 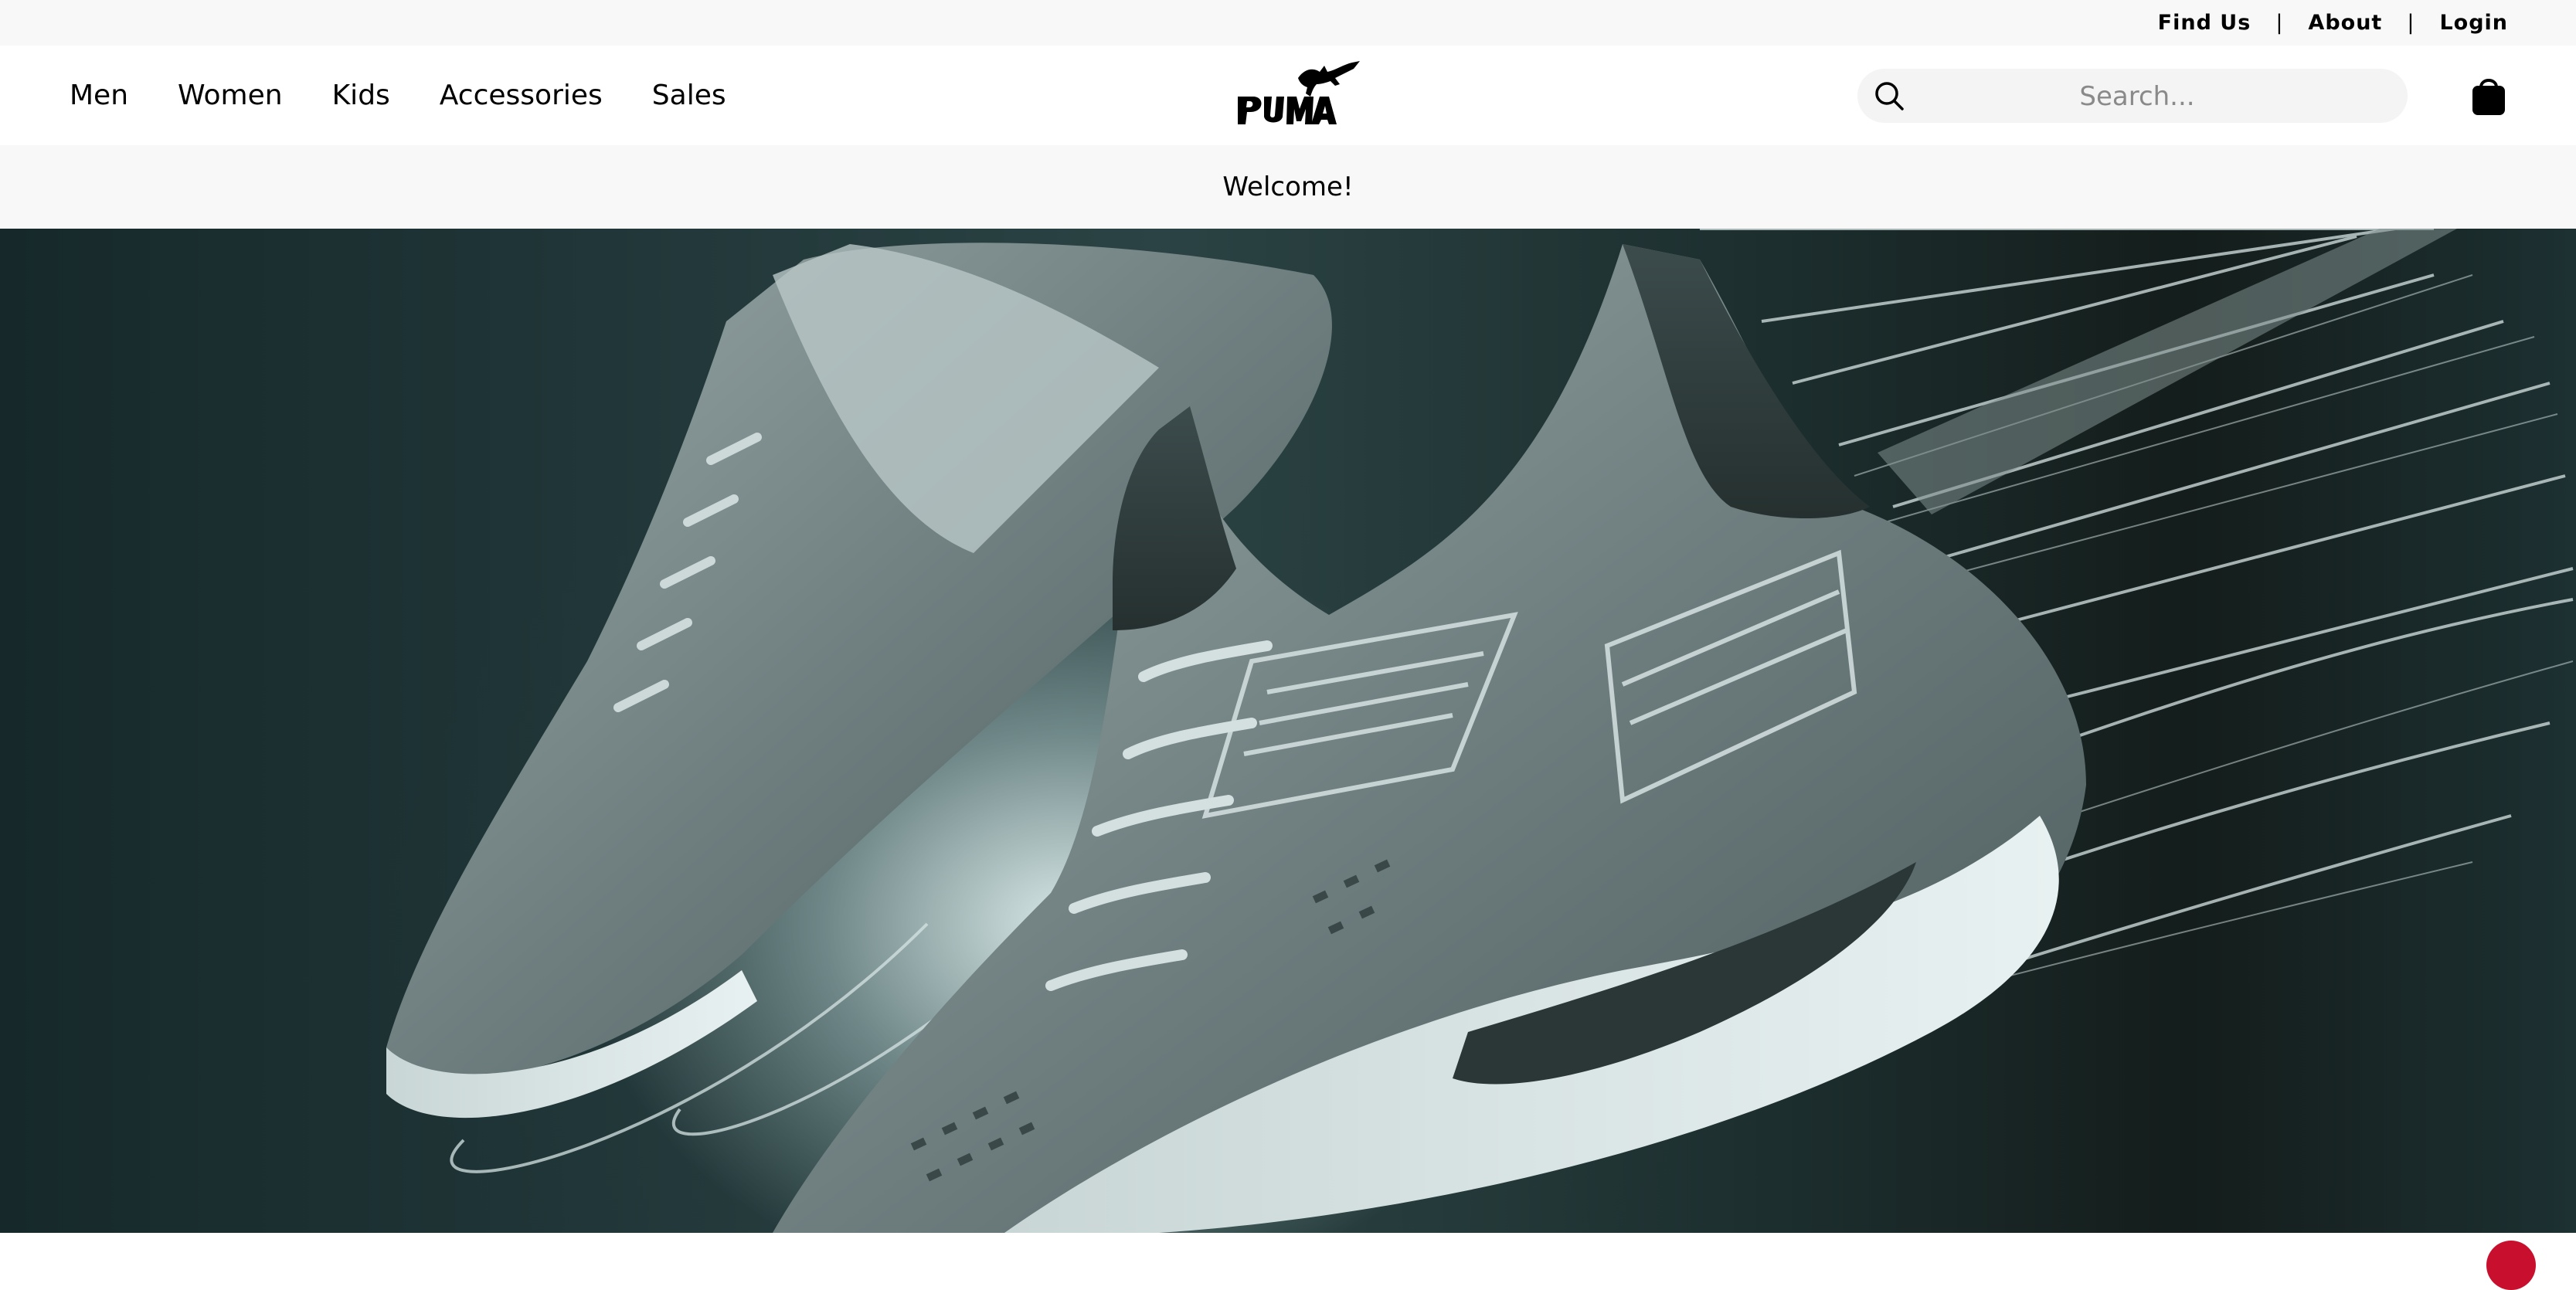 I want to click on search-input, so click(x=2137, y=96).